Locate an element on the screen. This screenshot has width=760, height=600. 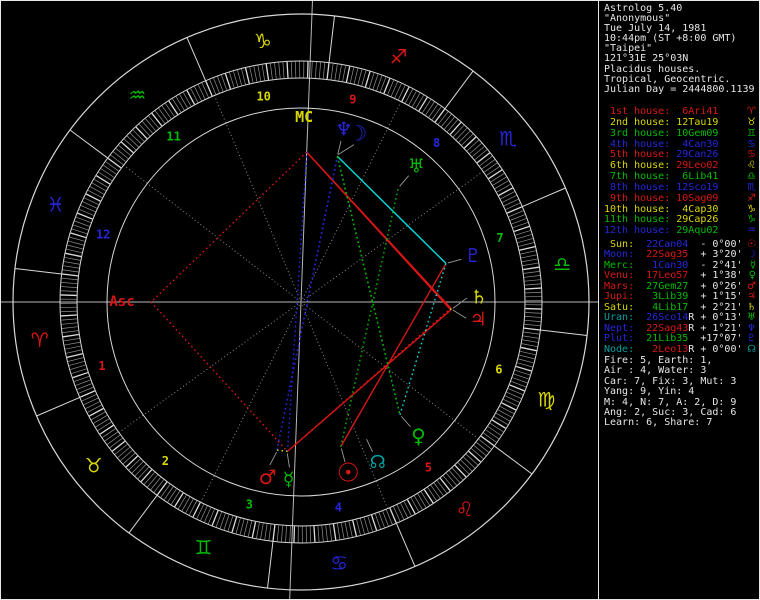
house-cusp-value: 12Sco19 is located at coordinates (694, 187).